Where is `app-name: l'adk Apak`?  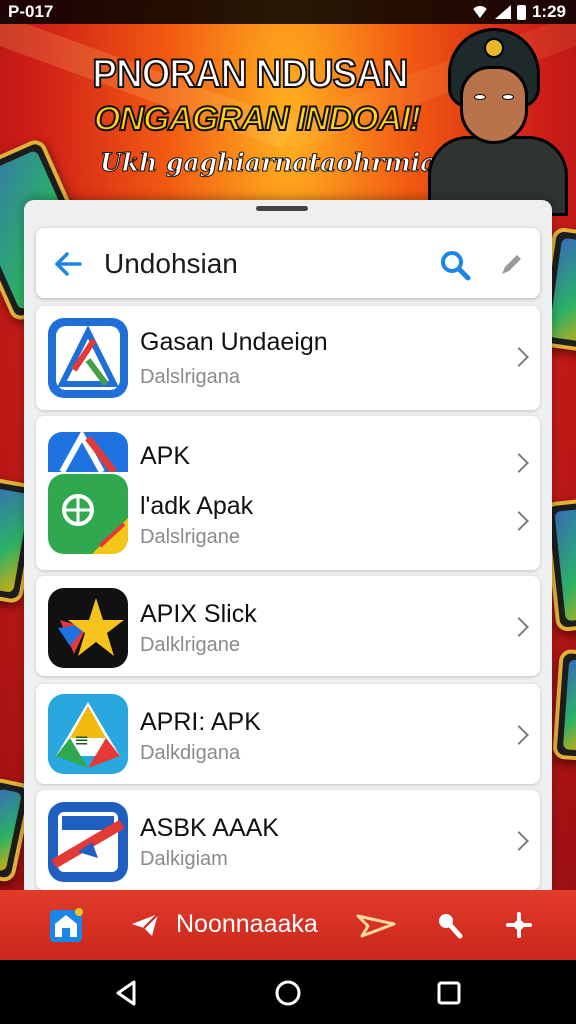 app-name: l'adk Apak is located at coordinates (197, 506).